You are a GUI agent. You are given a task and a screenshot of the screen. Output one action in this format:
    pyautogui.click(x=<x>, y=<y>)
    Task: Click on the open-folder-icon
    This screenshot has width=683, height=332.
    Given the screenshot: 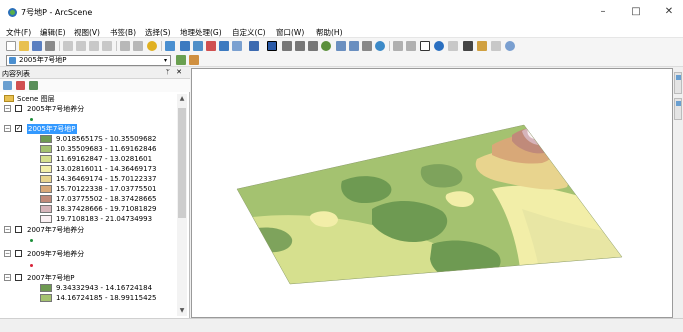 What is the action you would take?
    pyautogui.click(x=24, y=46)
    